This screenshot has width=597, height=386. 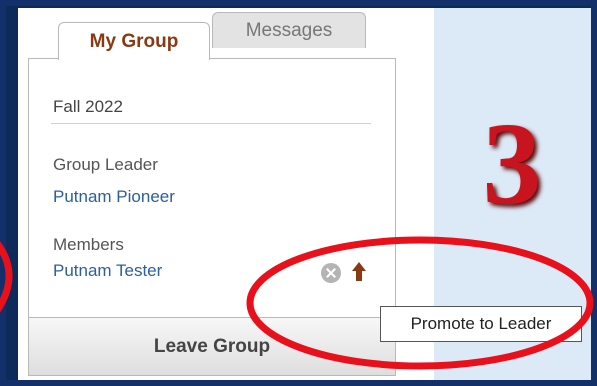 What do you see at coordinates (289, 30) in the screenshot?
I see `tab-messages: Messages` at bounding box center [289, 30].